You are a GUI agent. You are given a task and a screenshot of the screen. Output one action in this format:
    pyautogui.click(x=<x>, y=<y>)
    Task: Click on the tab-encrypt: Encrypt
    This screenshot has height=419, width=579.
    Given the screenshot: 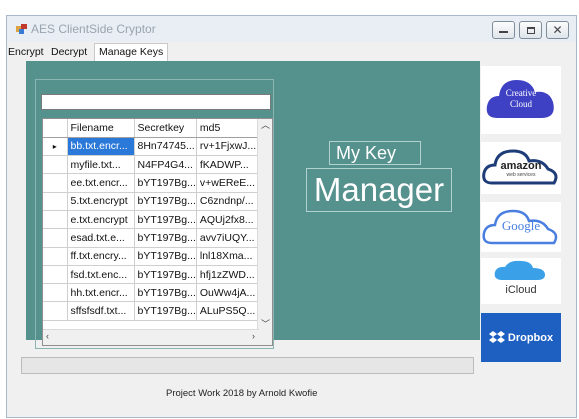 What is the action you would take?
    pyautogui.click(x=26, y=52)
    